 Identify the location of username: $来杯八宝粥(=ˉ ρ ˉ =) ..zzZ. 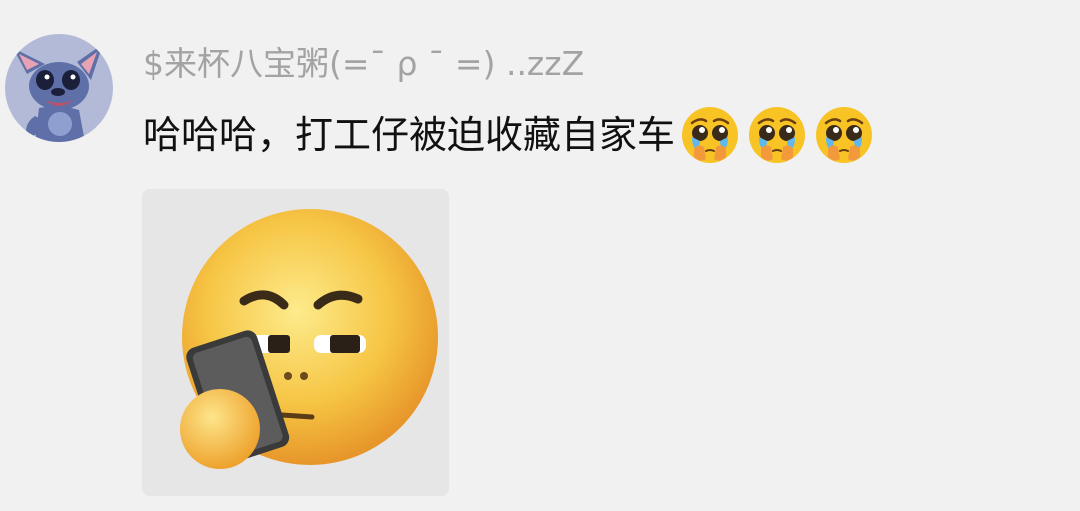
(363, 64).